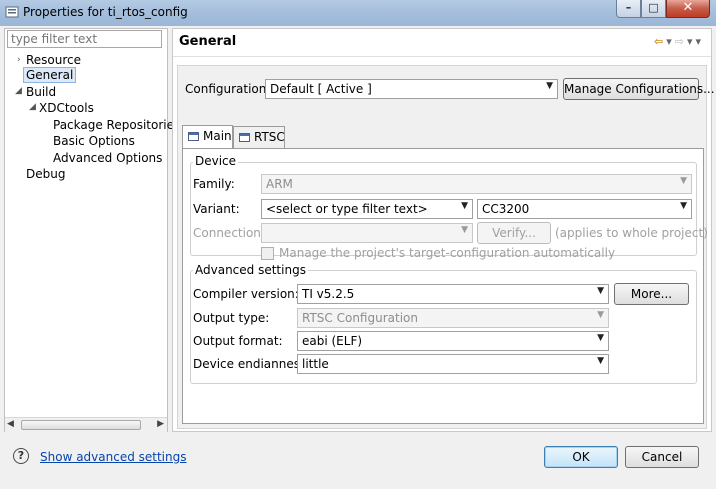 Image resolution: width=716 pixels, height=489 pixels. I want to click on tree-item-xdctools: XDCtools, so click(66, 108).